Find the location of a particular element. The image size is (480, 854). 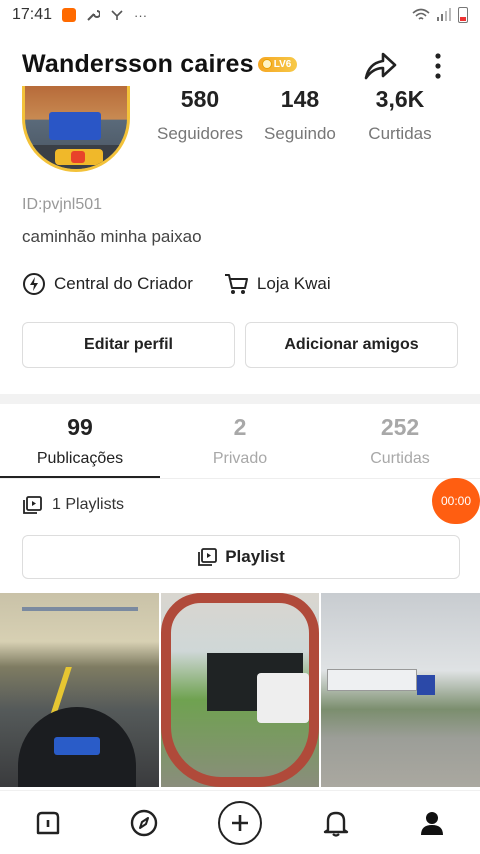

username: Wandersson caires is located at coordinates (138, 63).